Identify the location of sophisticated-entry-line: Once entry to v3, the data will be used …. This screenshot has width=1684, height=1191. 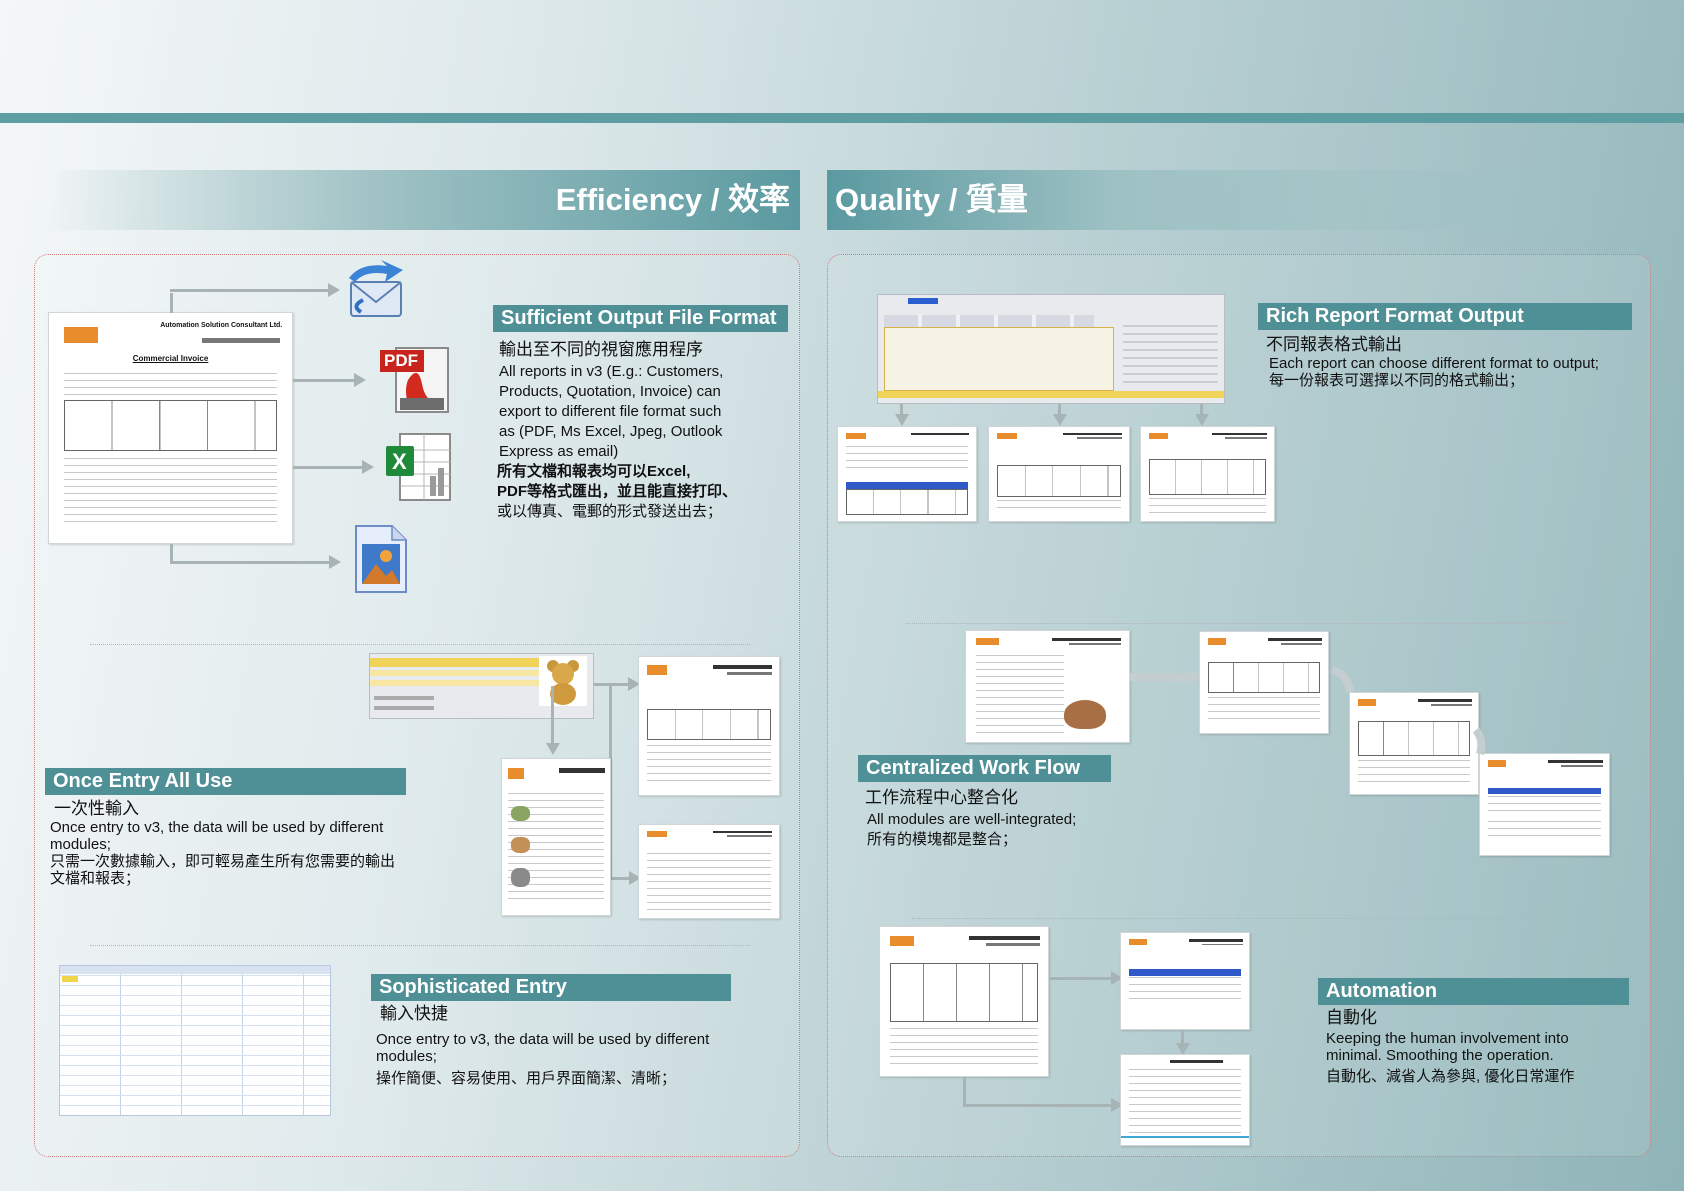
(543, 1039).